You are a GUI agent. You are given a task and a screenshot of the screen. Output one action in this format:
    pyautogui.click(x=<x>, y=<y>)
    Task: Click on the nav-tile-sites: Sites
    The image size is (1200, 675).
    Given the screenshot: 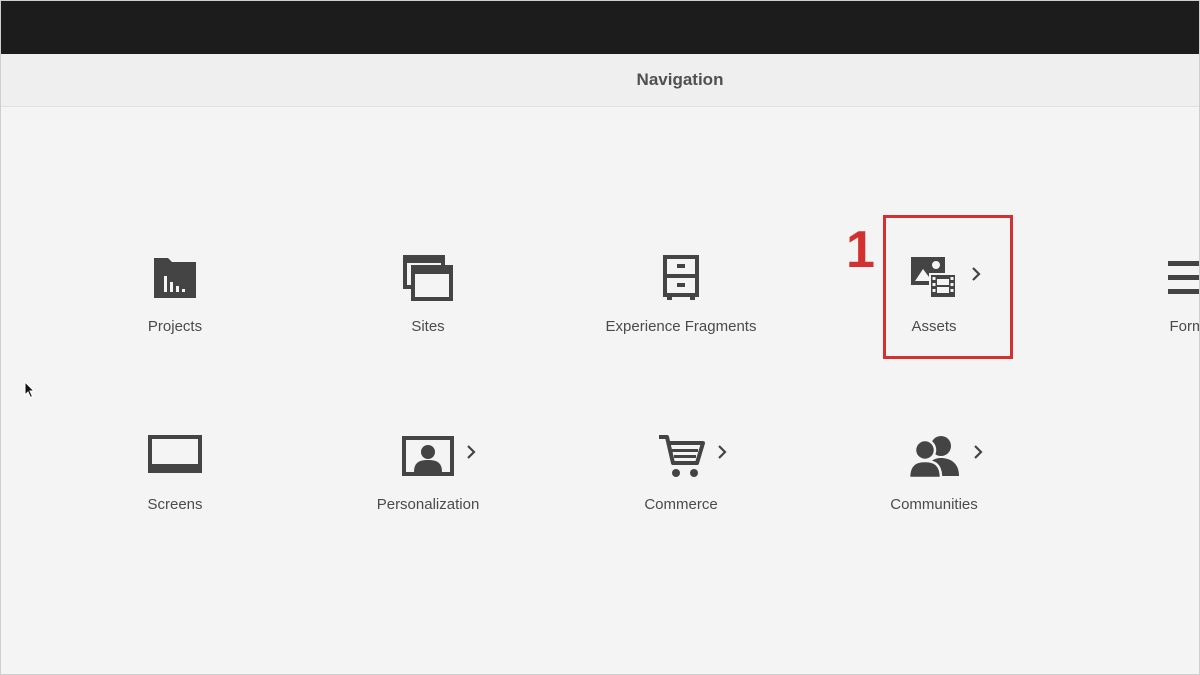 What is the action you would take?
    pyautogui.click(x=428, y=307)
    